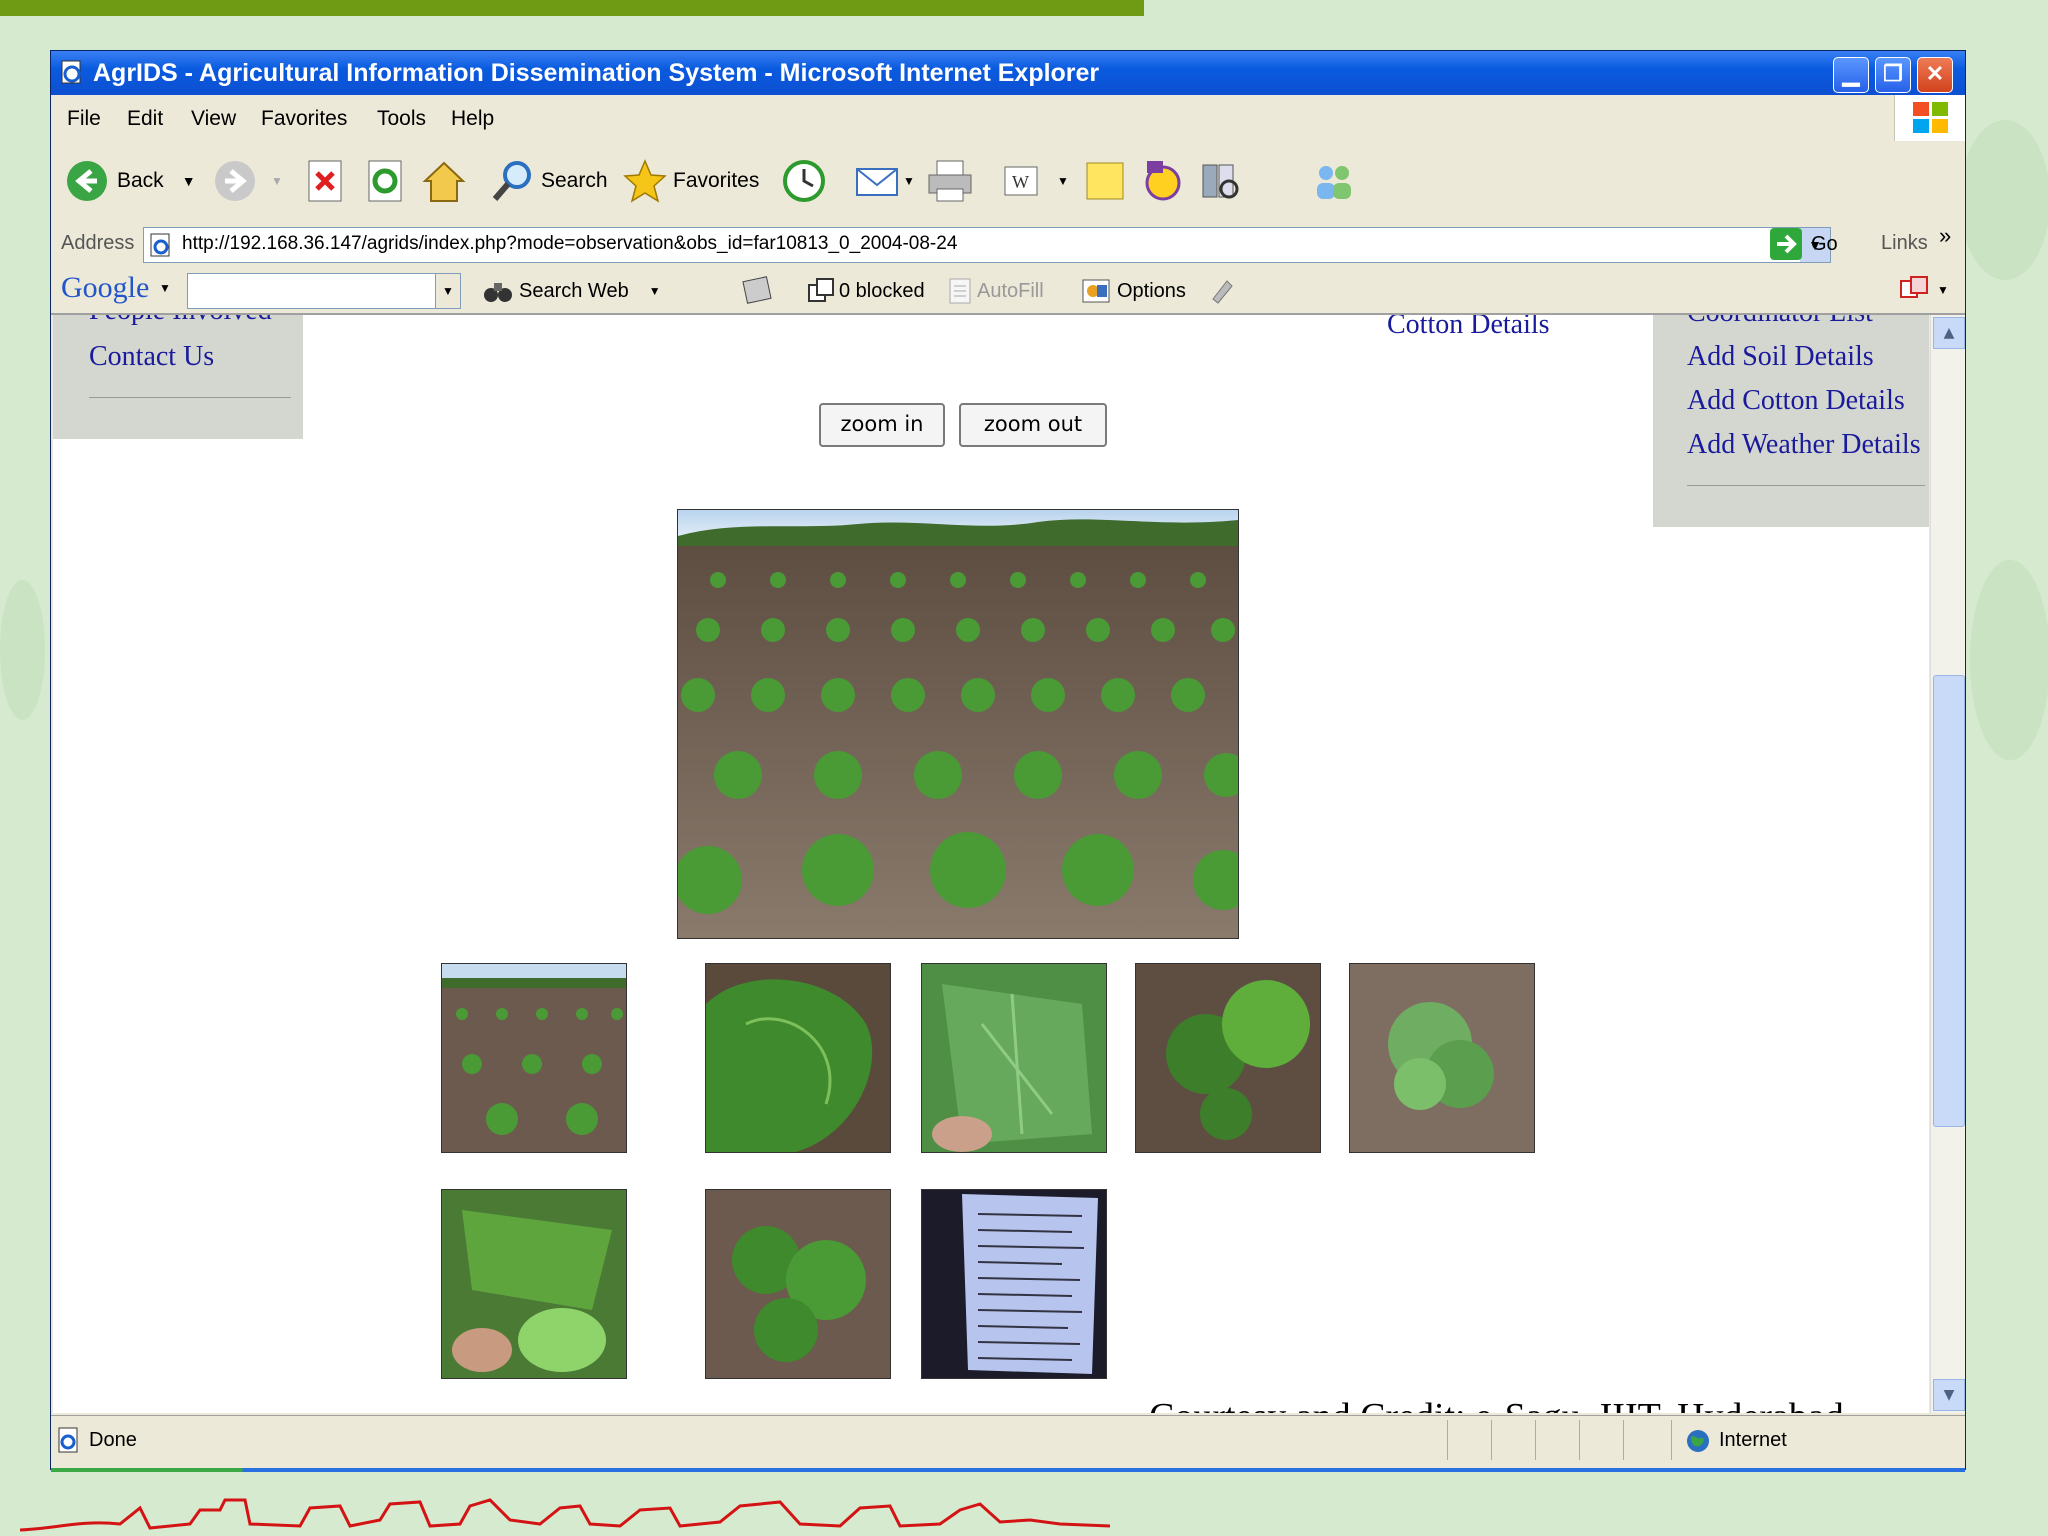  I want to click on field-thumbnail-image, so click(534, 1058).